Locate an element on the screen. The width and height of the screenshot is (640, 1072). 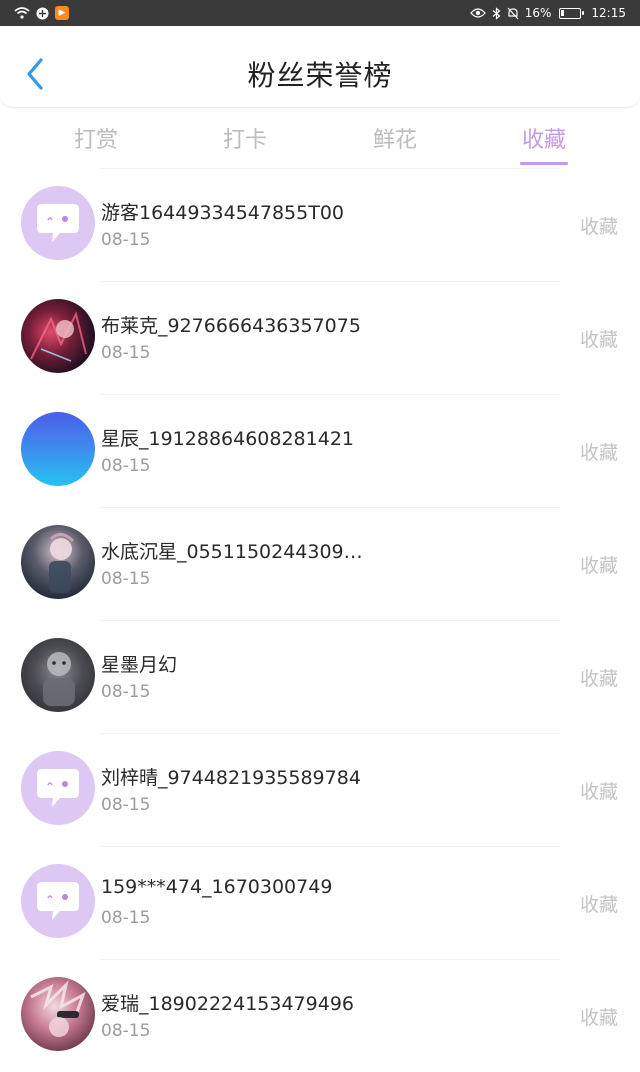
play-notification-icon: ▶ is located at coordinates (62, 13).